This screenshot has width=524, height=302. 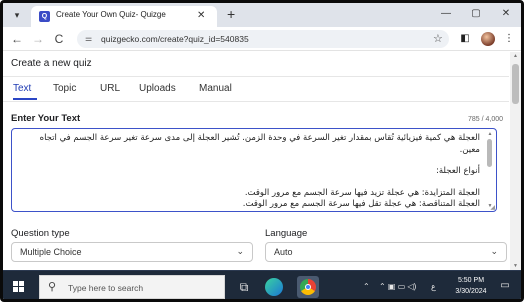 I want to click on reload-icon: C, so click(x=59, y=39).